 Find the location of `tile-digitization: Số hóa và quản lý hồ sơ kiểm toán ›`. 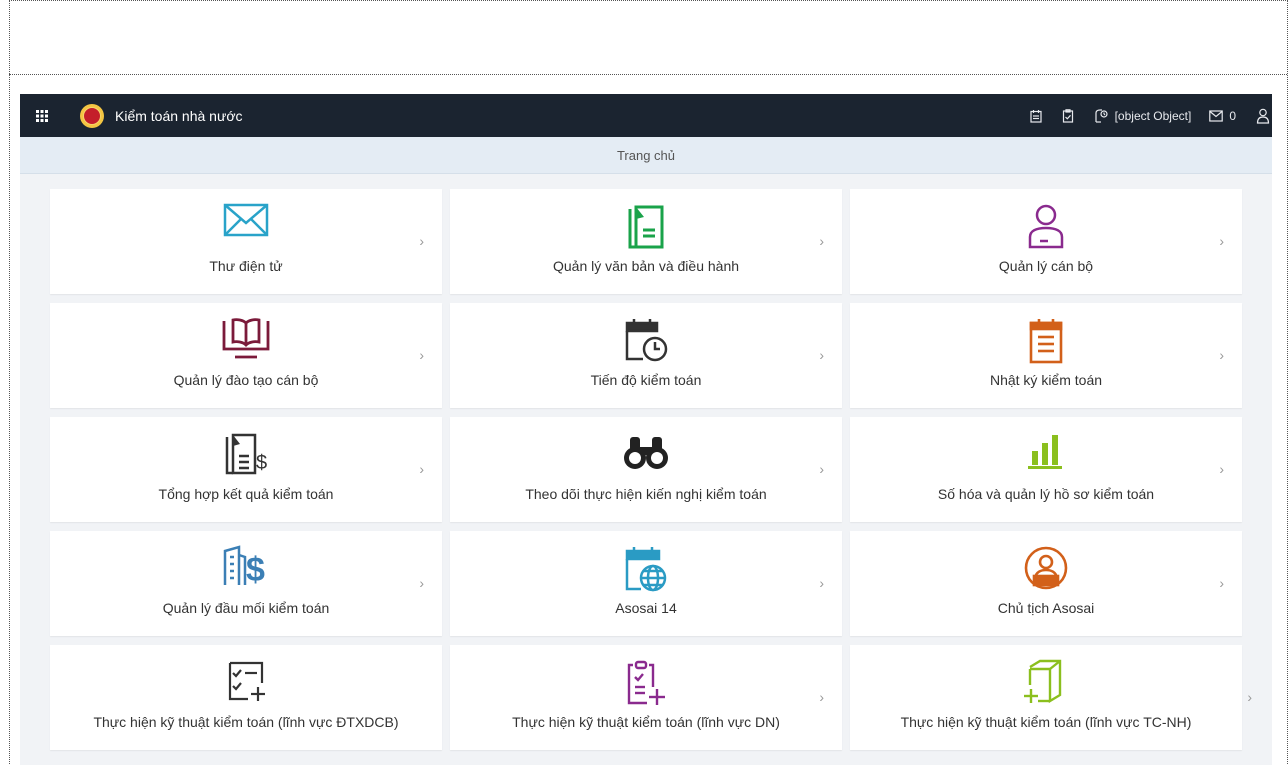

tile-digitization: Số hóa và quản lý hồ sơ kiểm toán › is located at coordinates (1046, 469).